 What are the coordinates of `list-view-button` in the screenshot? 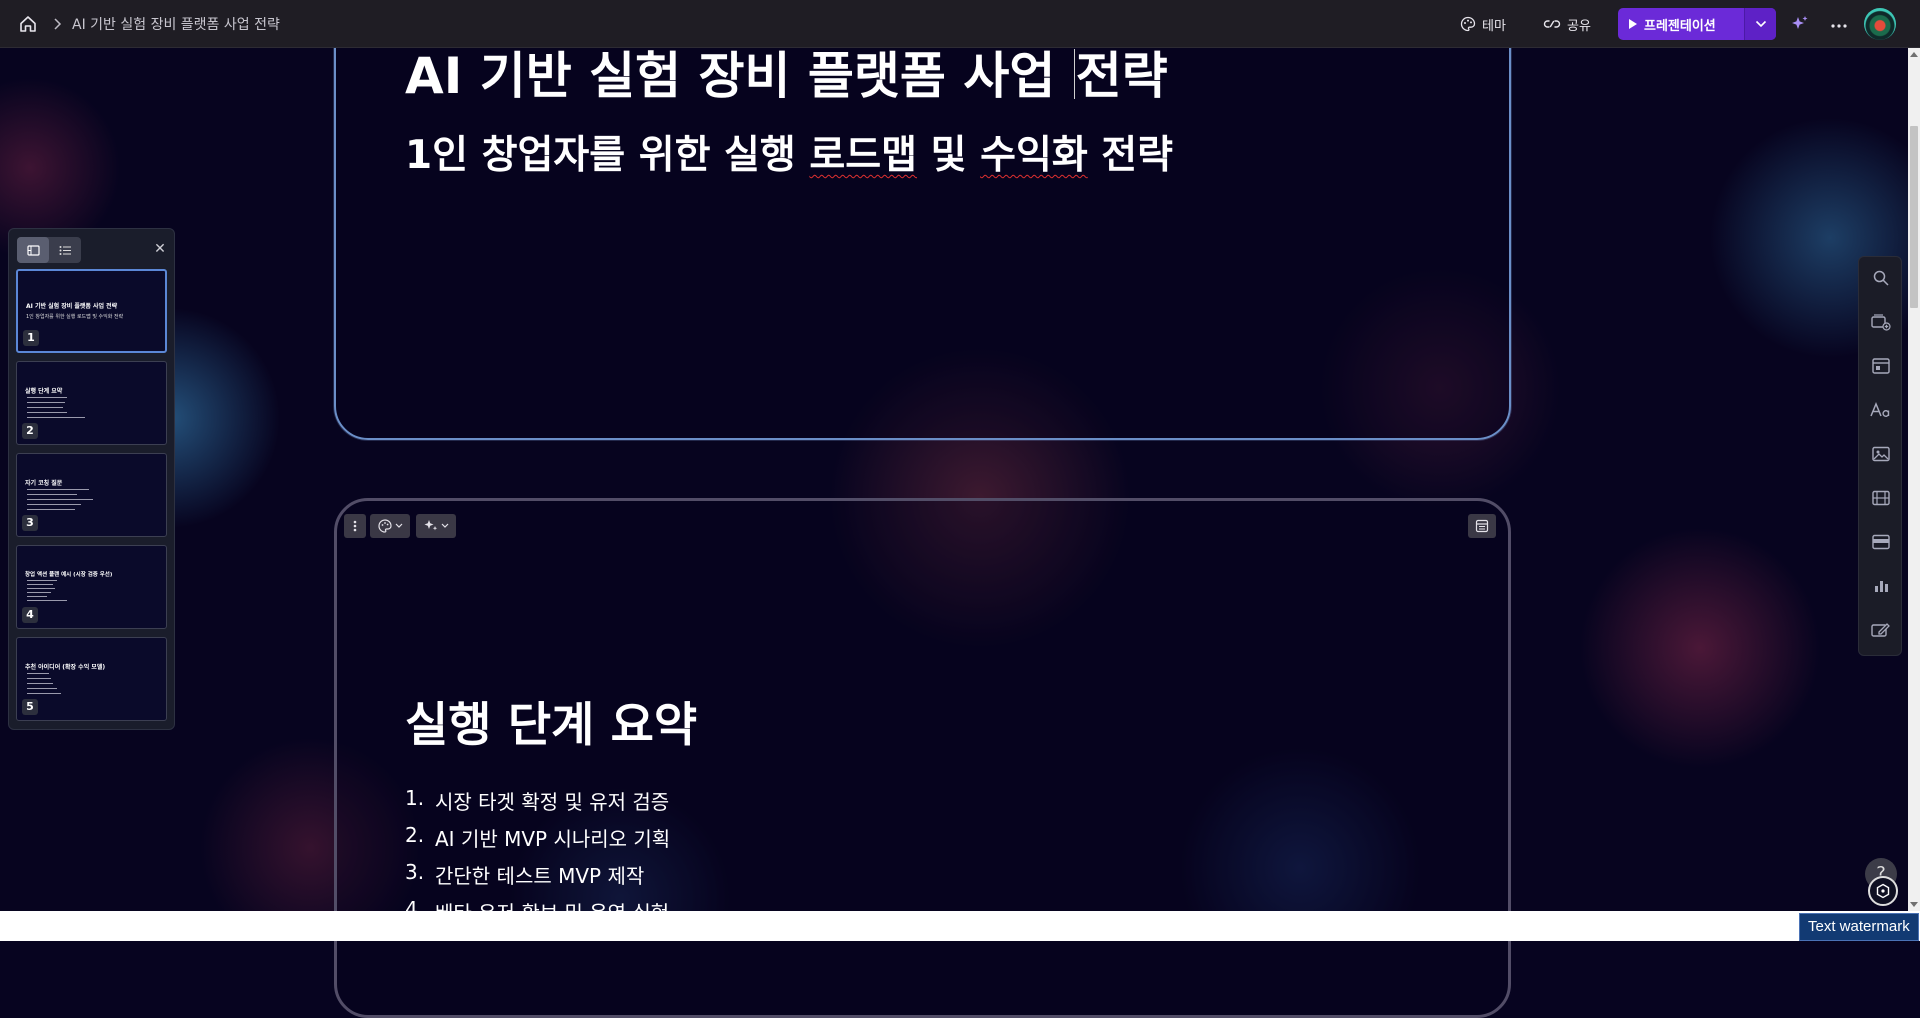 It's located at (65, 250).